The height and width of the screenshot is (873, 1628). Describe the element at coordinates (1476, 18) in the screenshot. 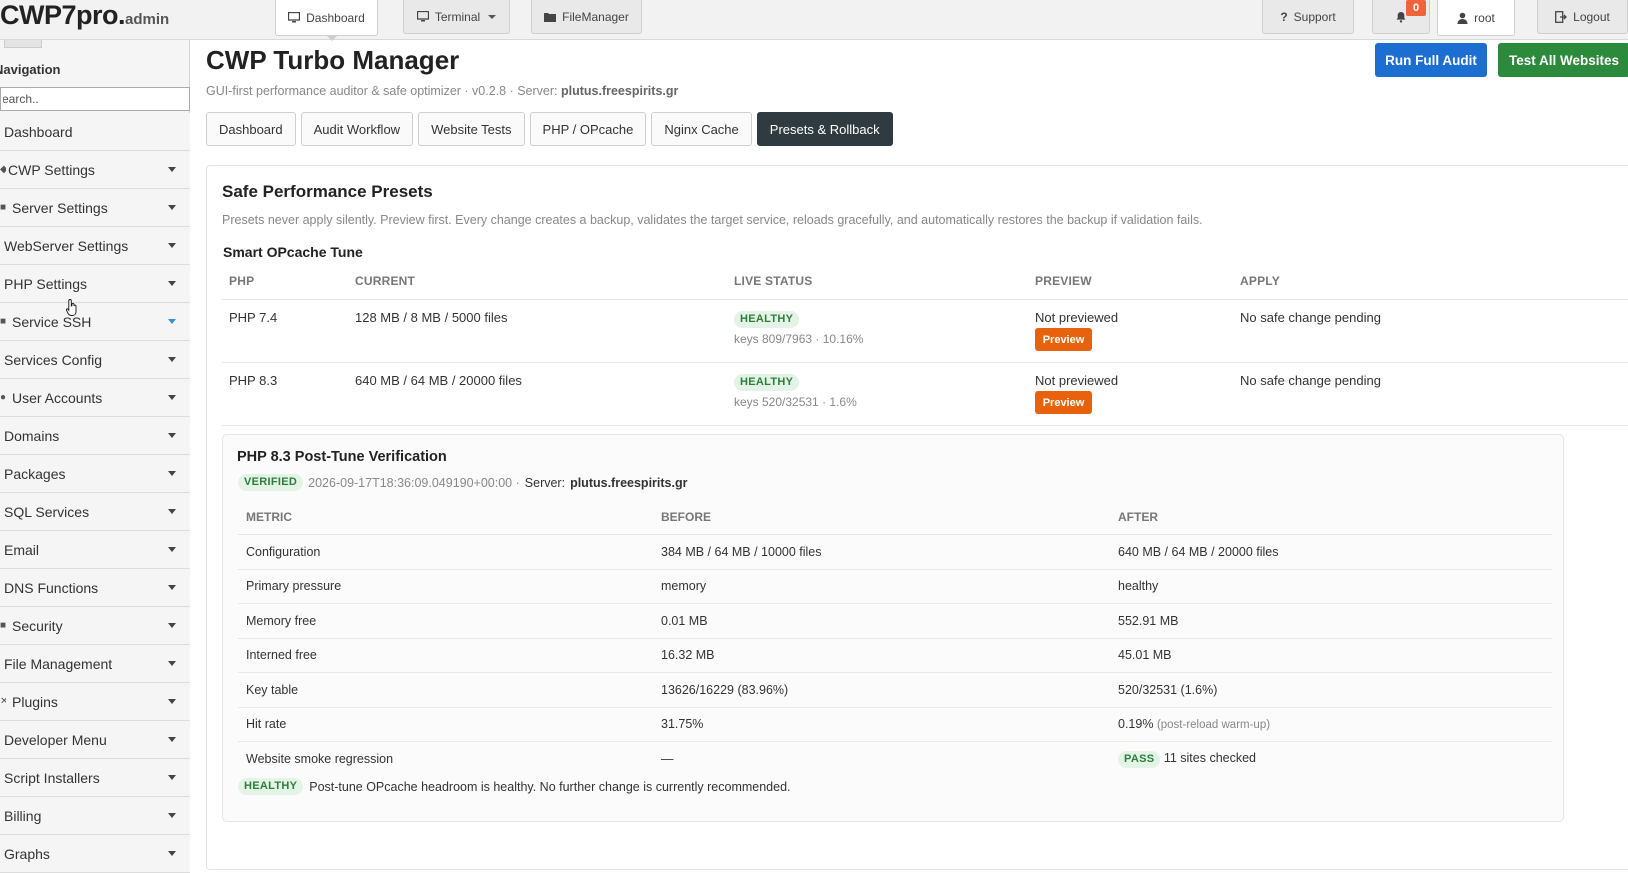

I see `user-menu: root` at that location.